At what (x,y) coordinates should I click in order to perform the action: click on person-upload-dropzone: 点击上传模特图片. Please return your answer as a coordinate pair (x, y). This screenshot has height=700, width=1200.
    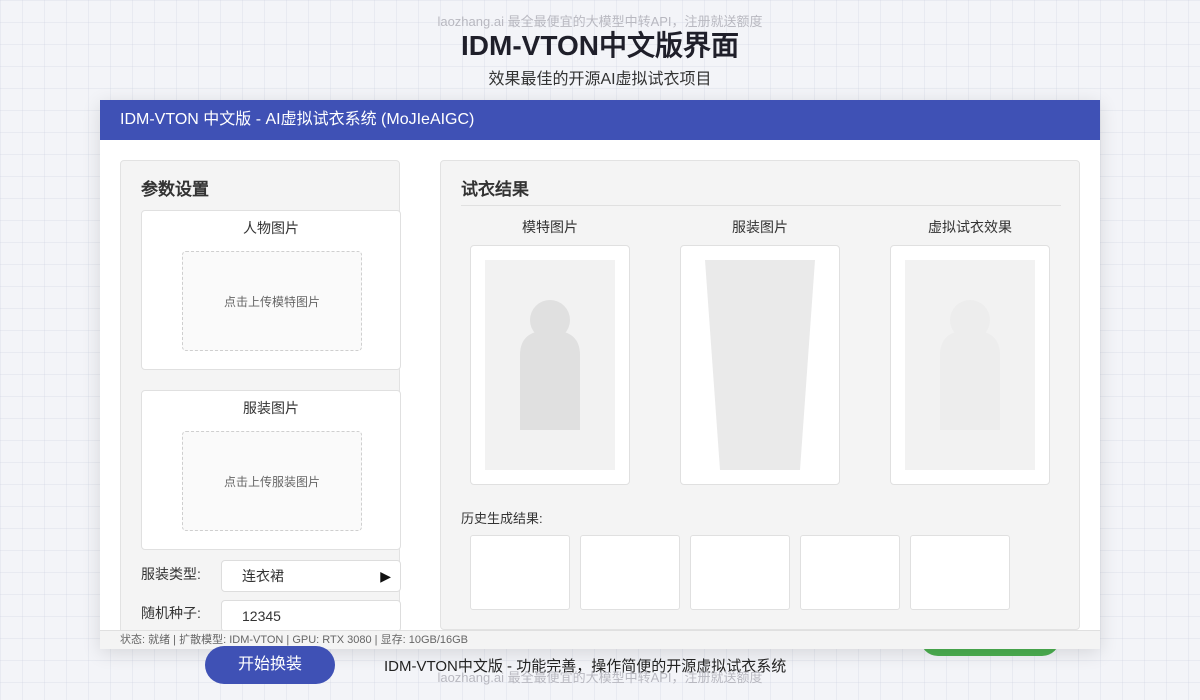
    Looking at the image, I should click on (272, 301).